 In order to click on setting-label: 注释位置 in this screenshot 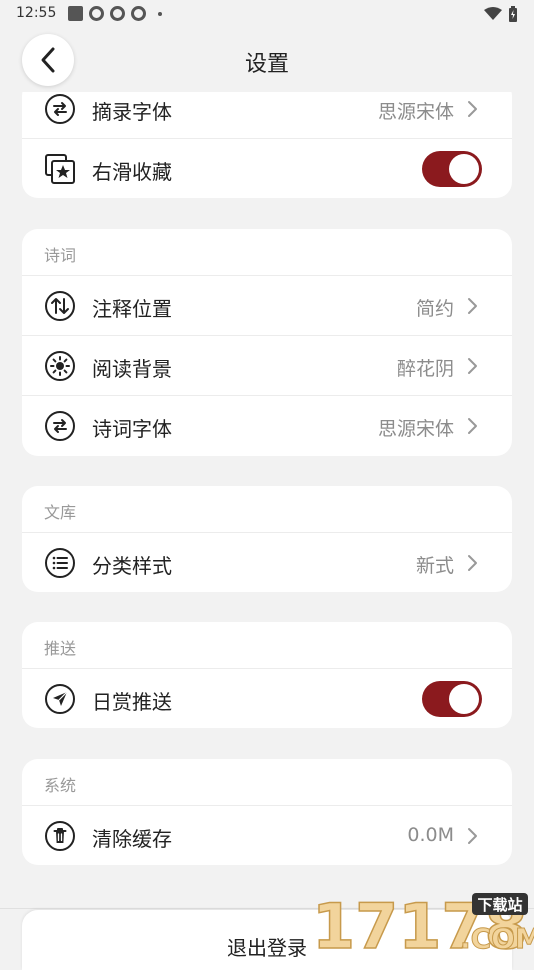, I will do `click(132, 309)`.